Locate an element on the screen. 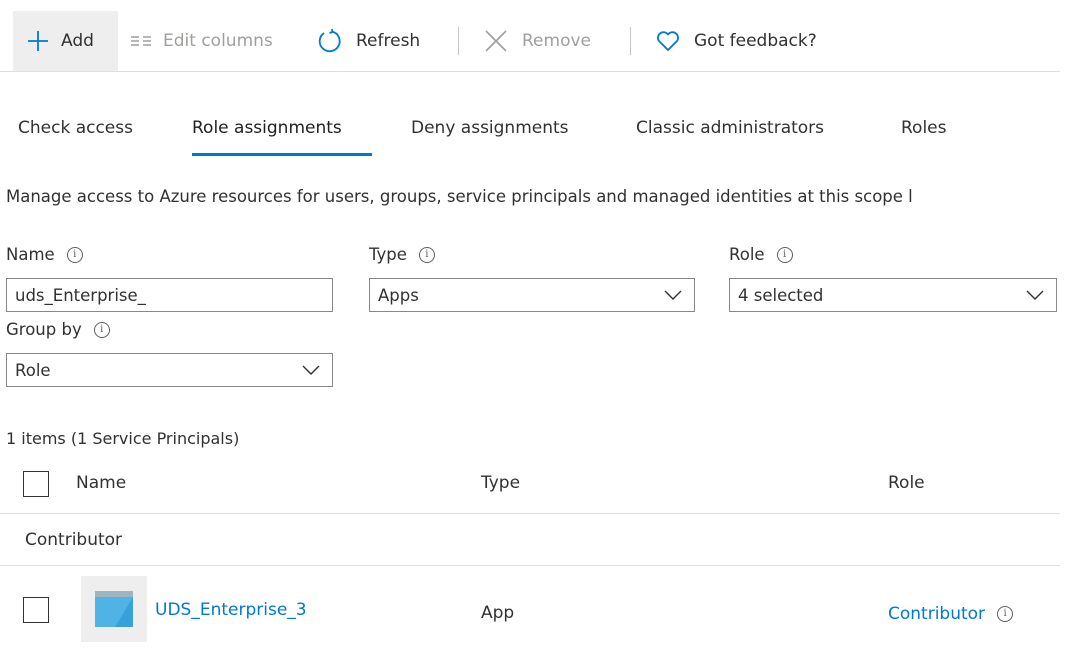  refresh-icon is located at coordinates (329, 41).